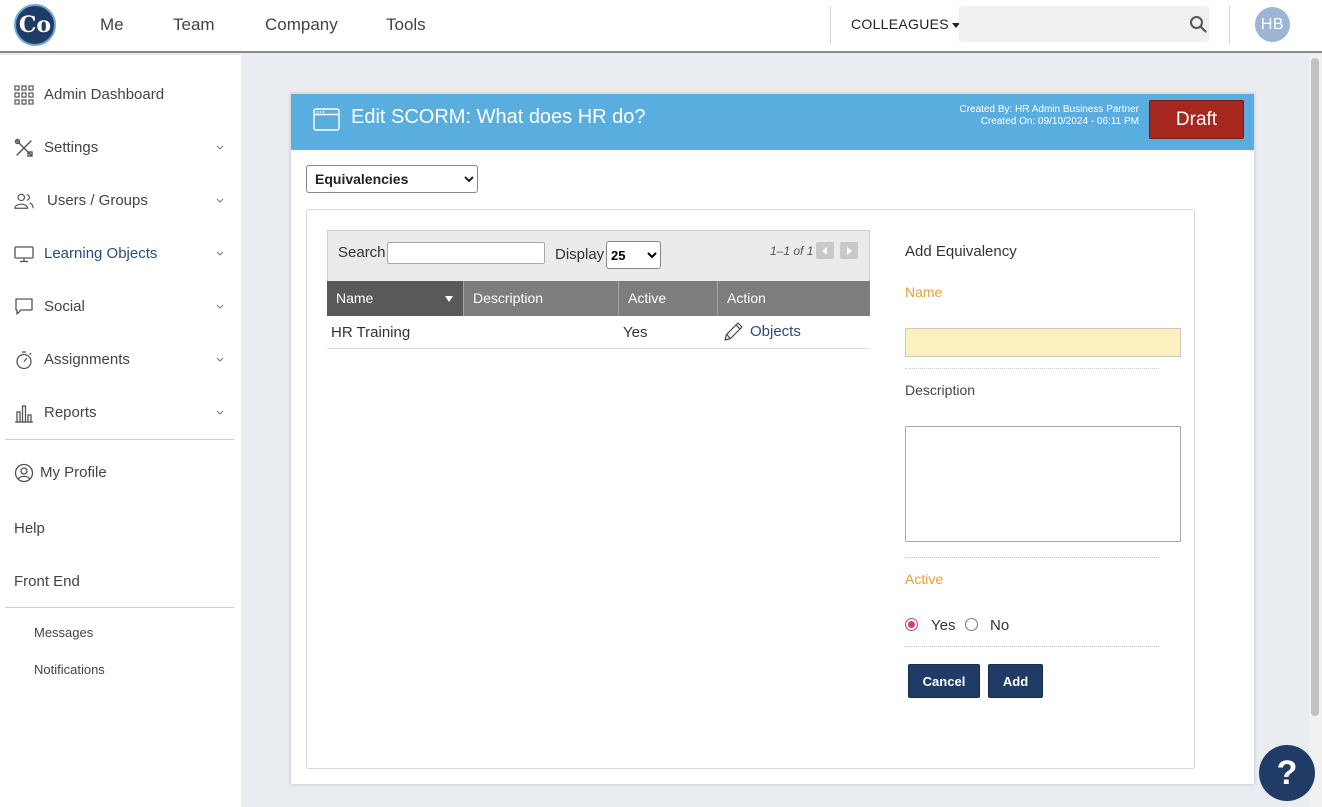 This screenshot has height=807, width=1322. I want to click on sidebar-item-learning-objects: Learning Objects, so click(120, 254).